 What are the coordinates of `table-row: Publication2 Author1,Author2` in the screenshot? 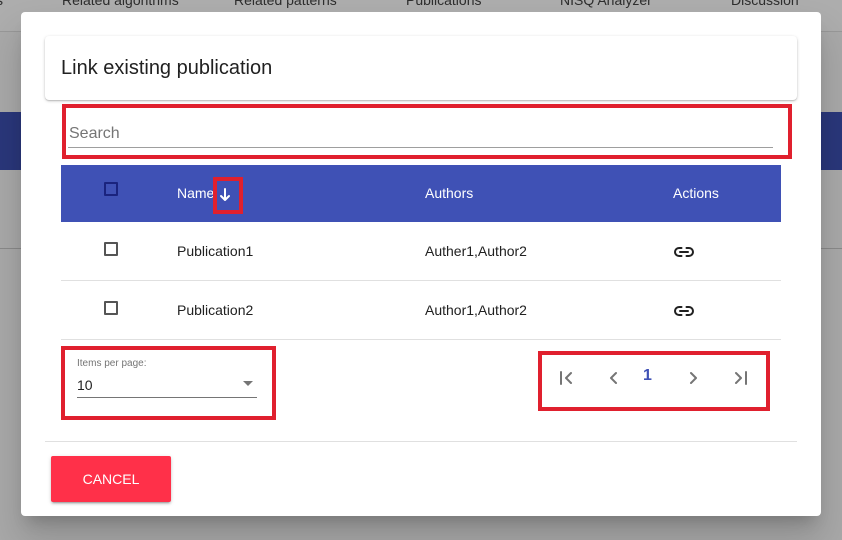 It's located at (421, 310).